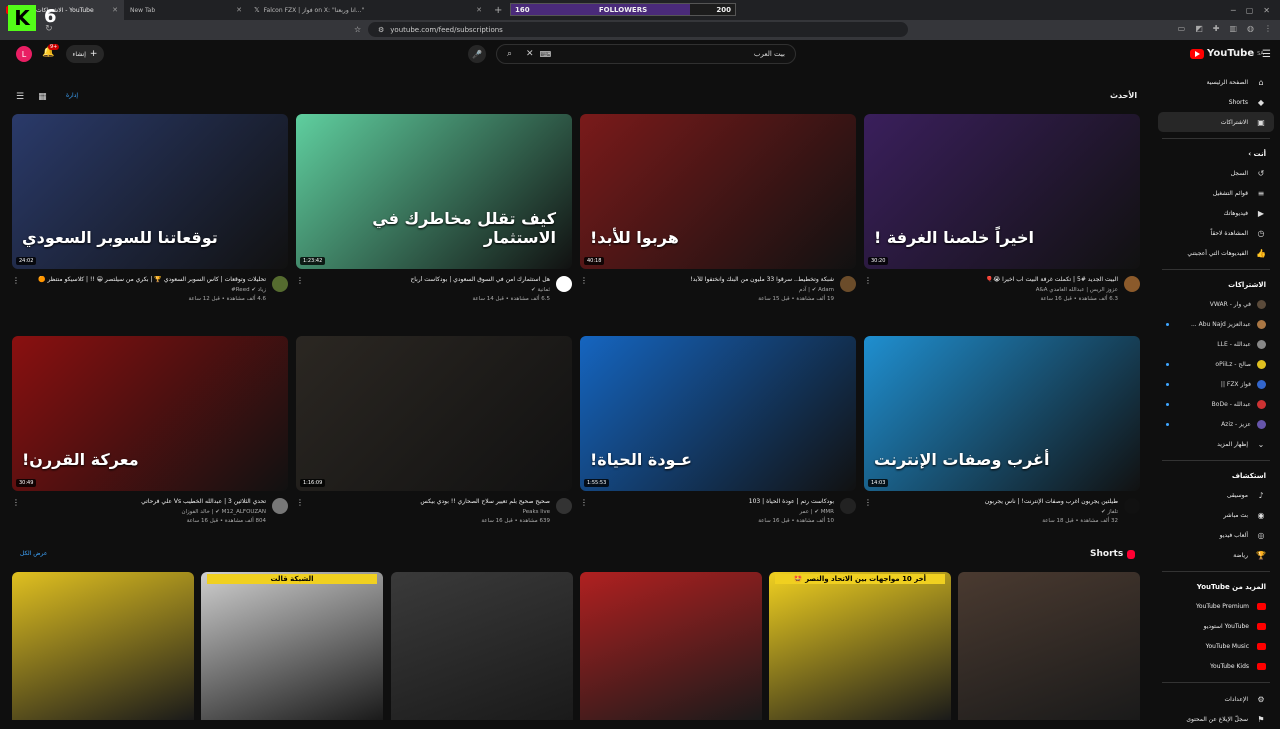 The width and height of the screenshot is (1280, 729). Describe the element at coordinates (1182, 28) in the screenshot. I see `cast-icon: ▭` at that location.